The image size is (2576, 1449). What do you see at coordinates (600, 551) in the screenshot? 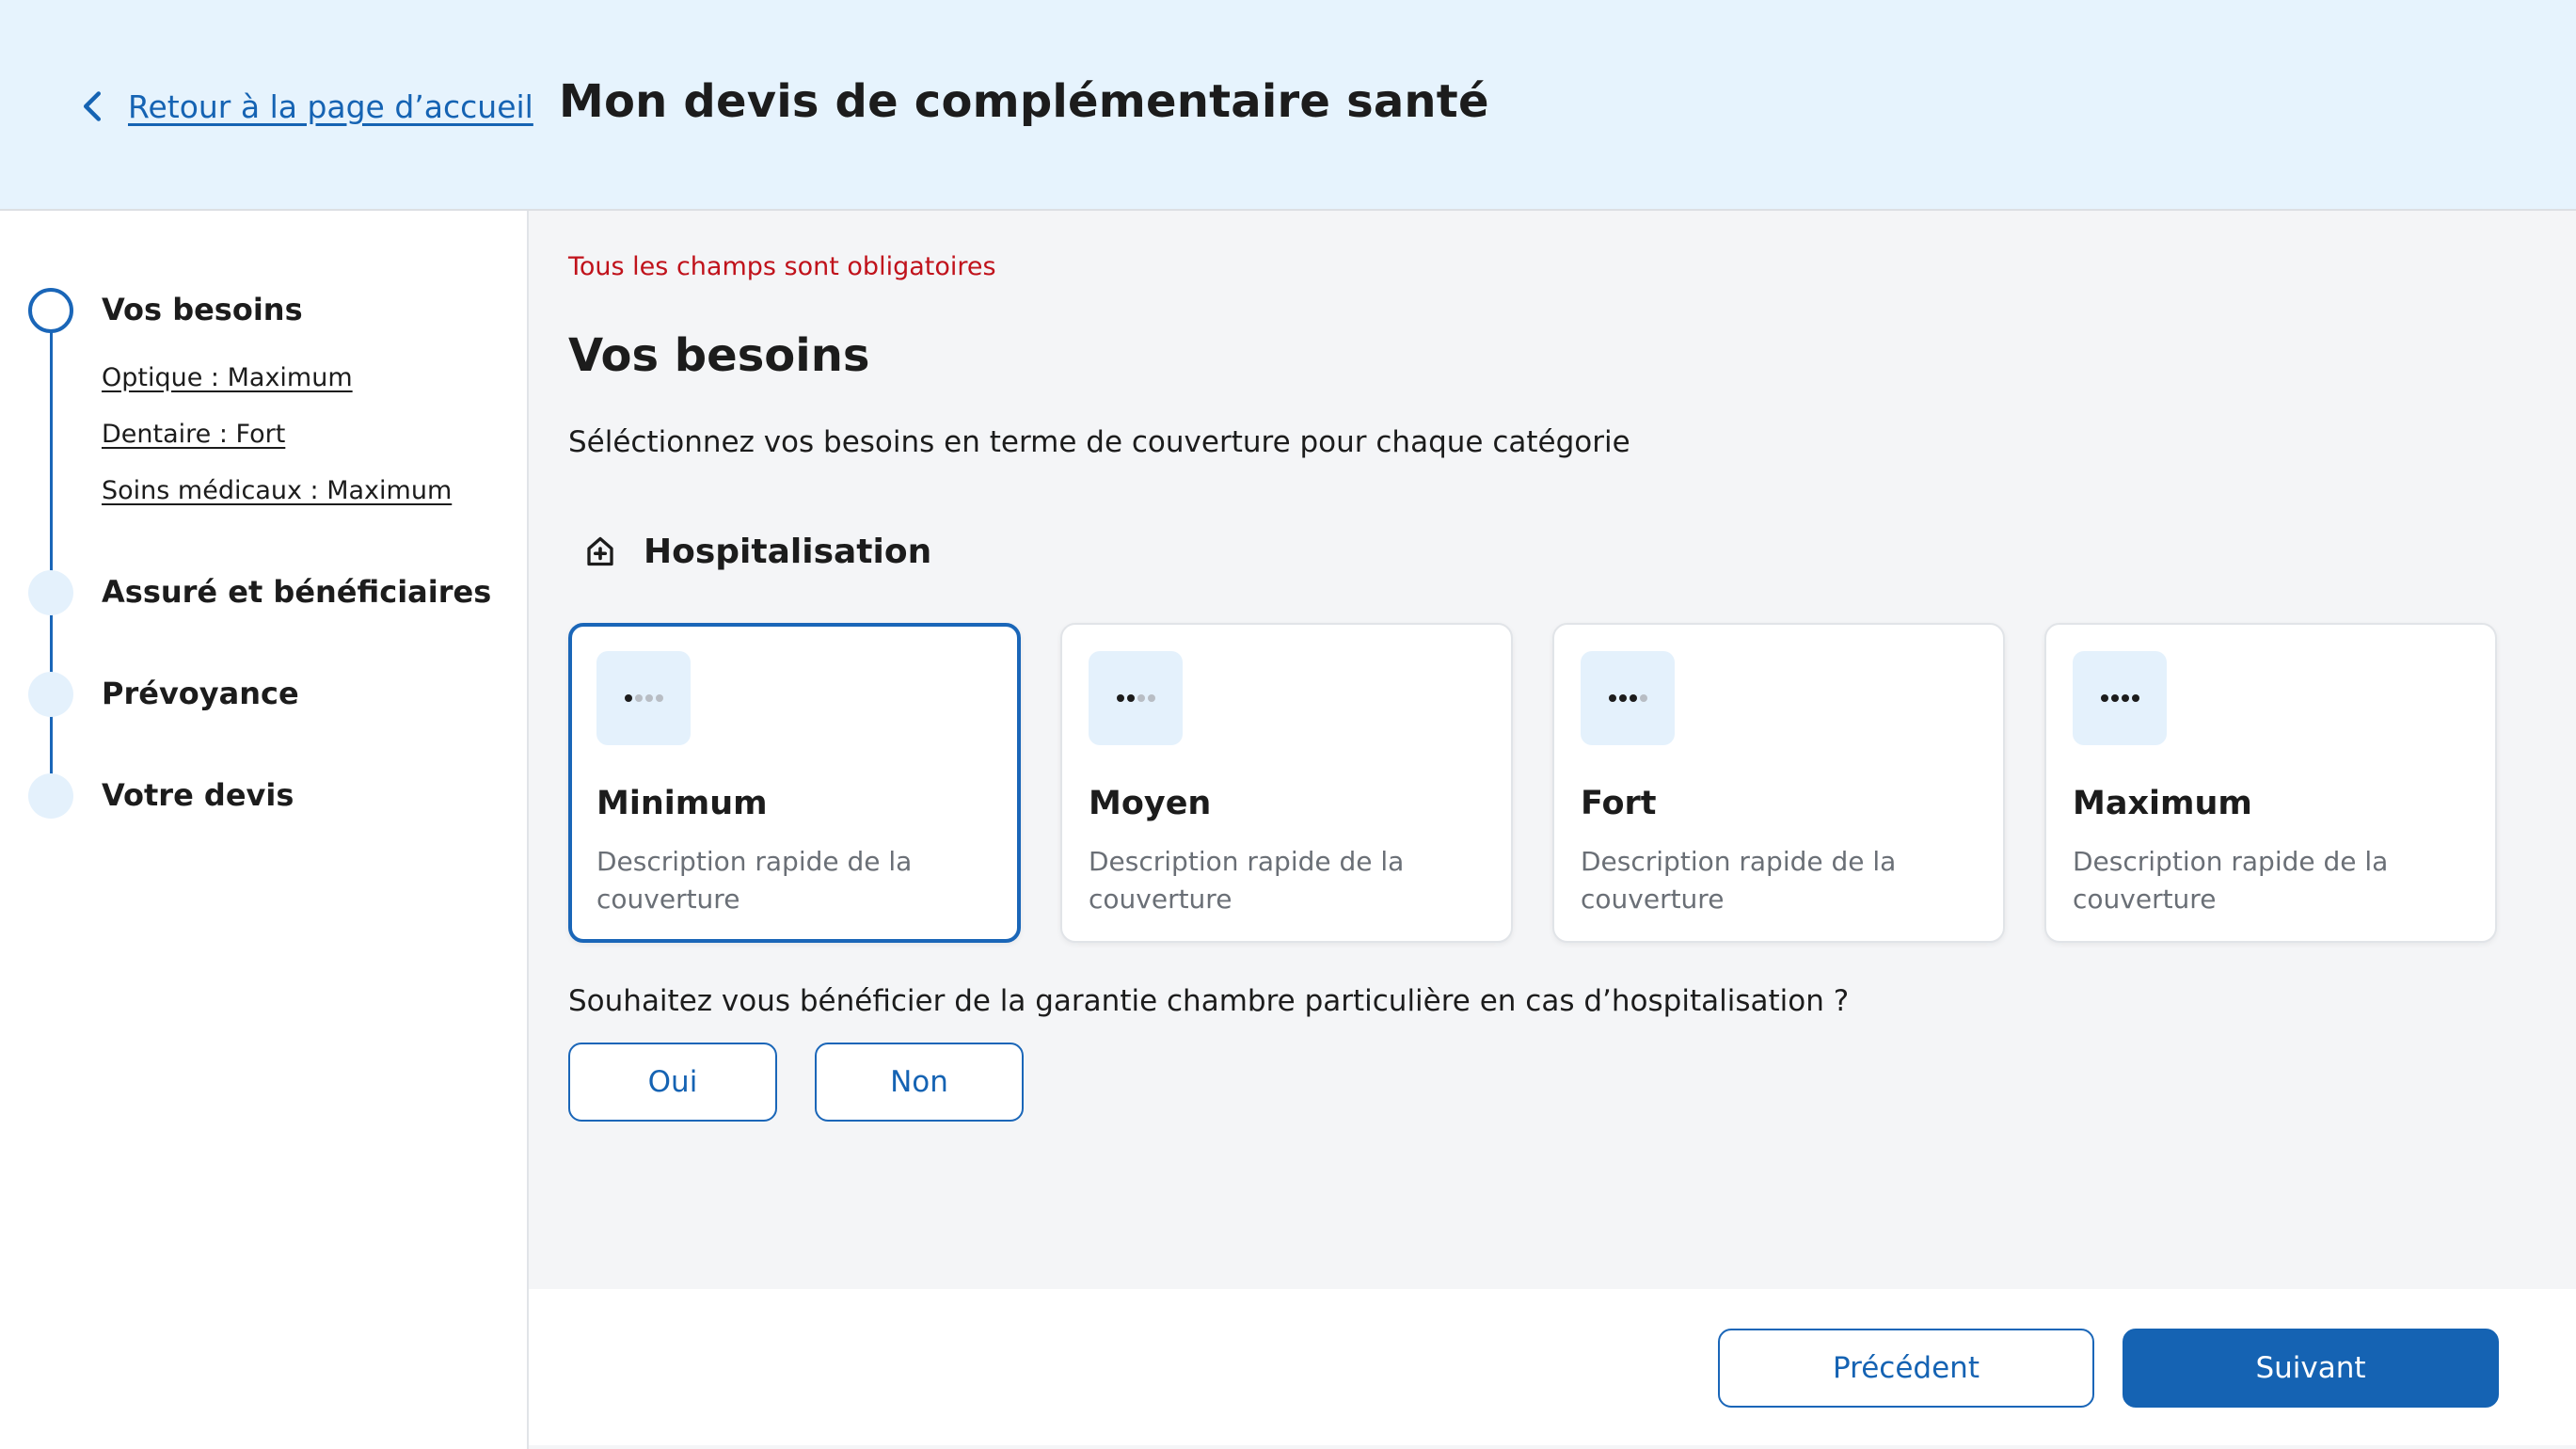
I see `hospital-icon` at bounding box center [600, 551].